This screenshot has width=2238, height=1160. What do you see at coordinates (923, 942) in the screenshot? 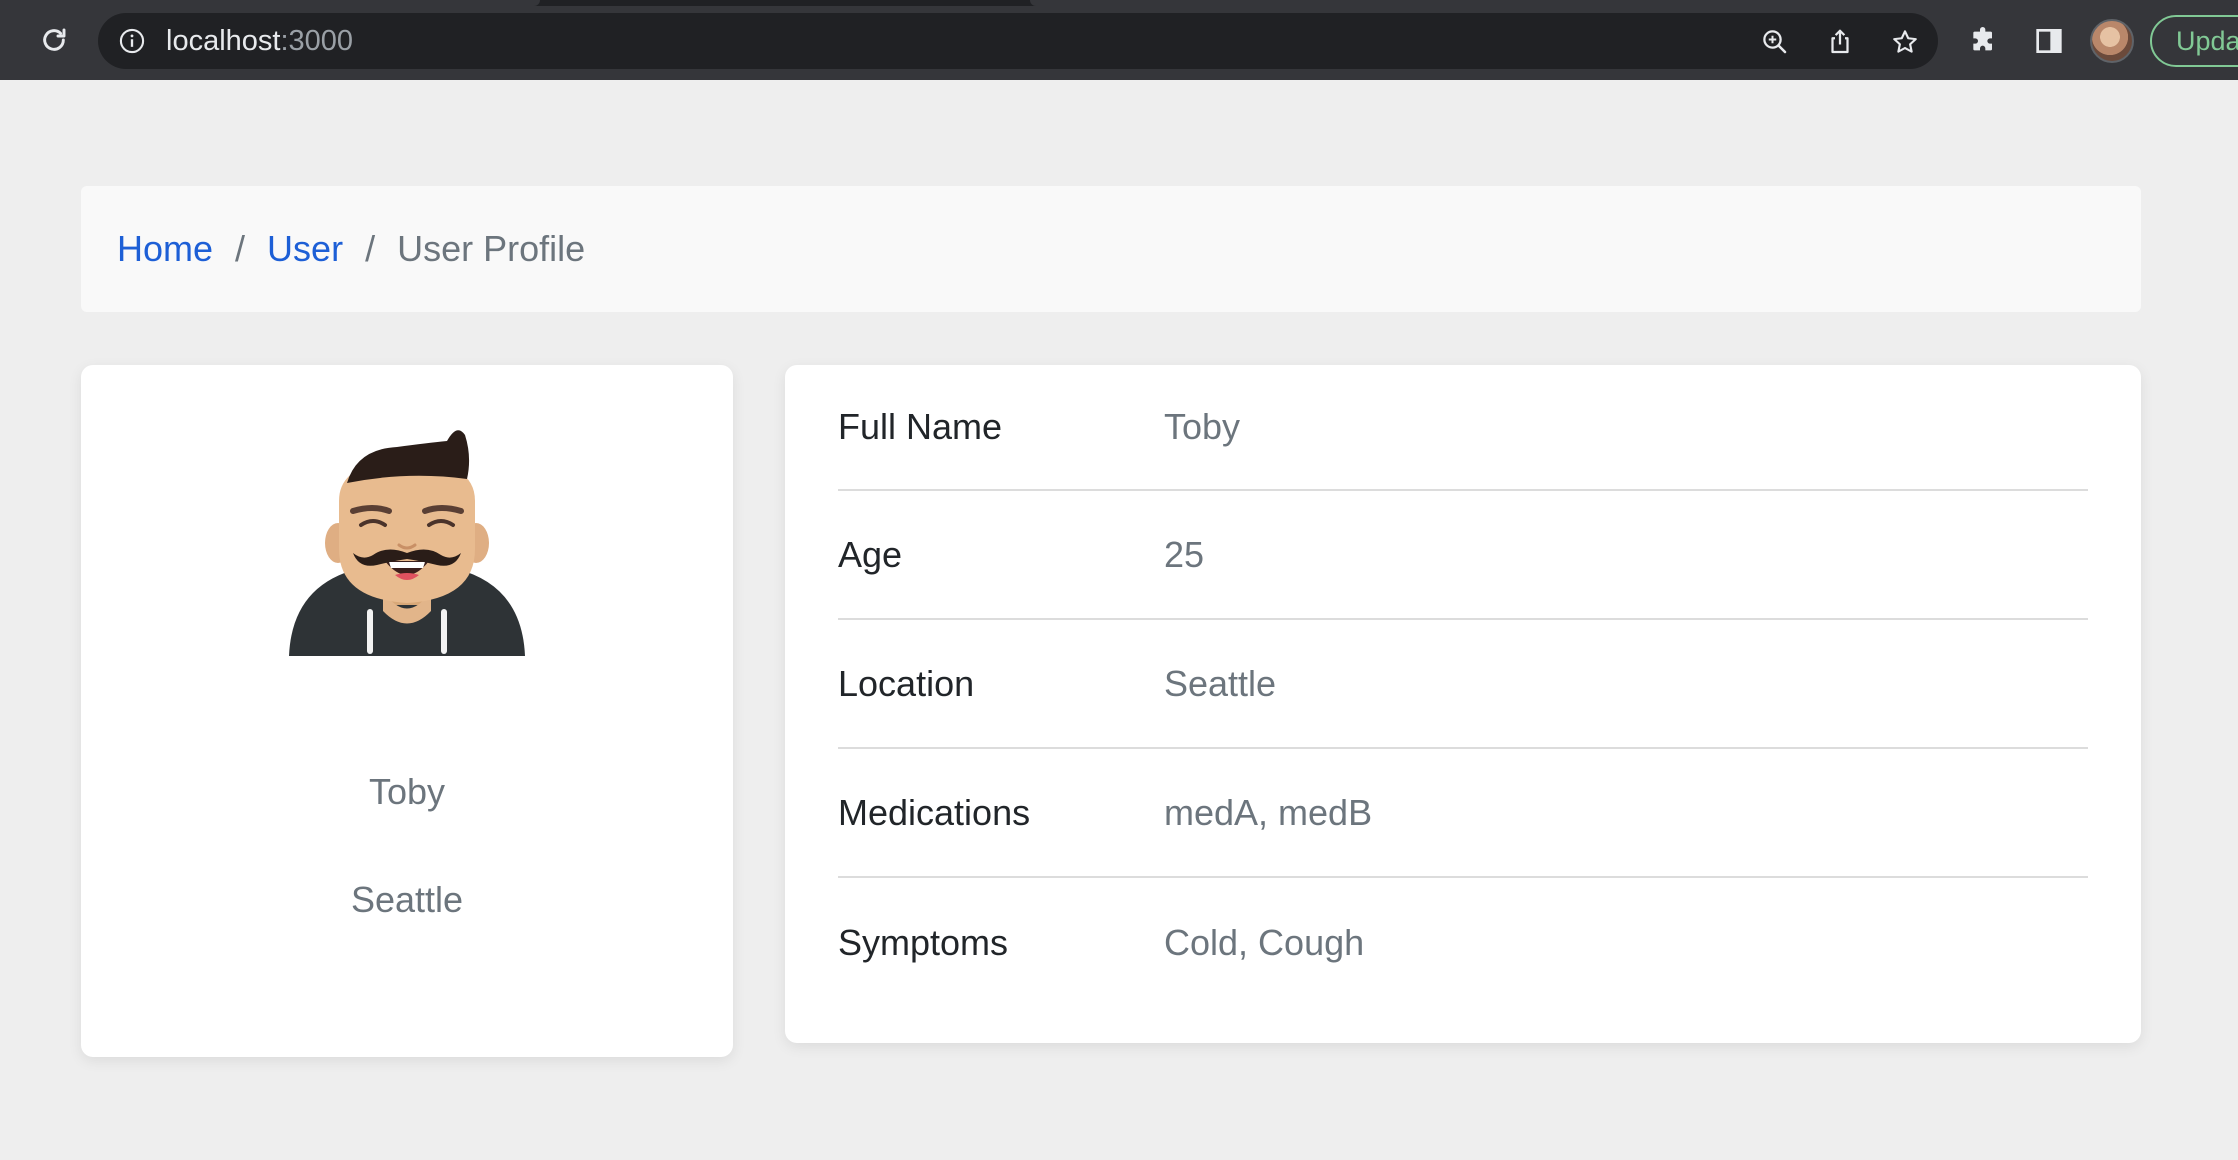
I see `detail-label: Symptoms` at bounding box center [923, 942].